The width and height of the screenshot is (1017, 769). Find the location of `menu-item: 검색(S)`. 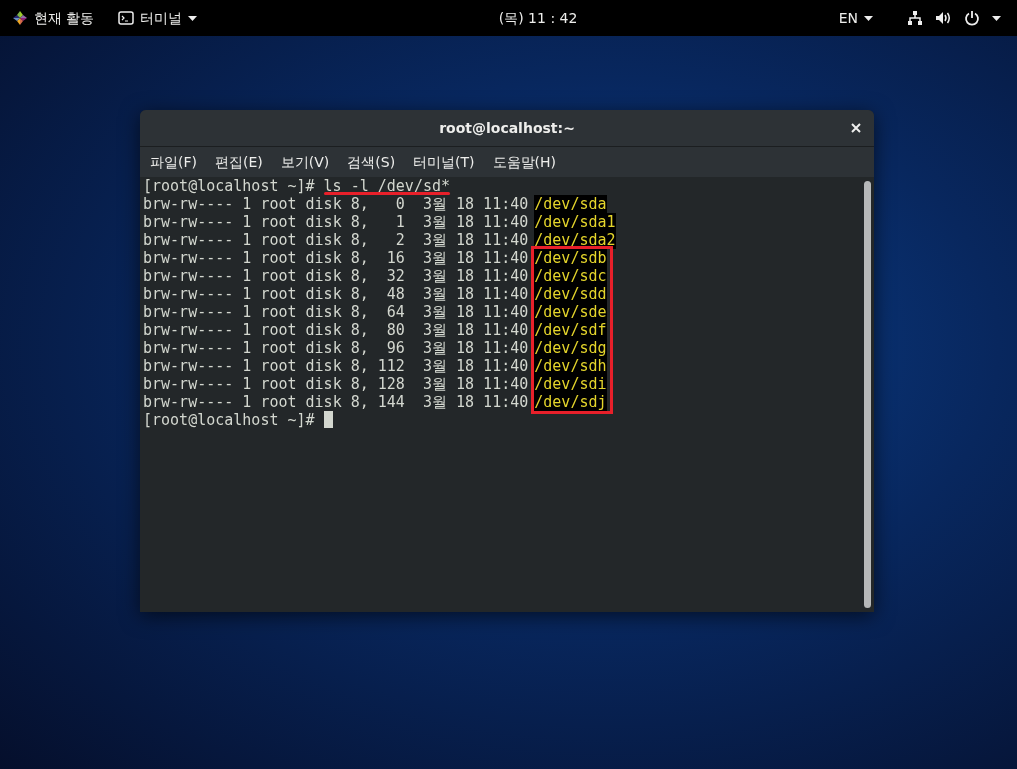

menu-item: 검색(S) is located at coordinates (371, 162).